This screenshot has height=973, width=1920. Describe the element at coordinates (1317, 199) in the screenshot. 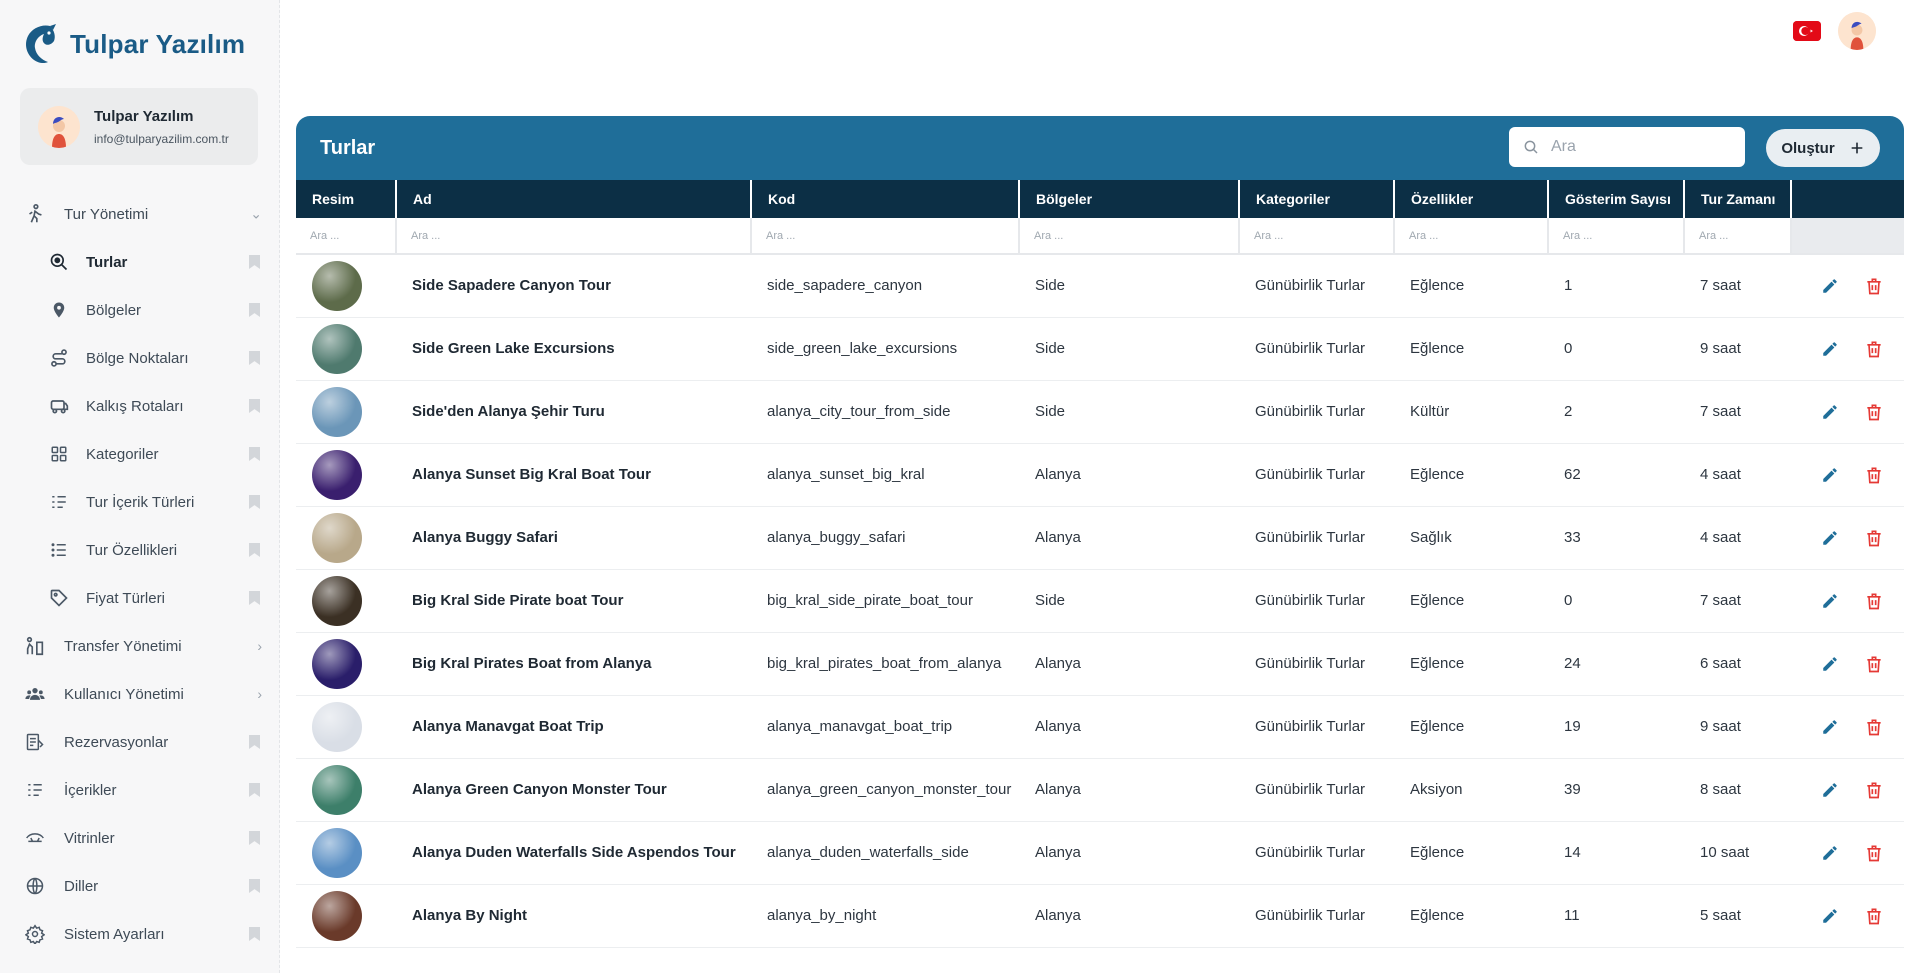

I see `column-header-kategoriler: Kategoriler` at that location.